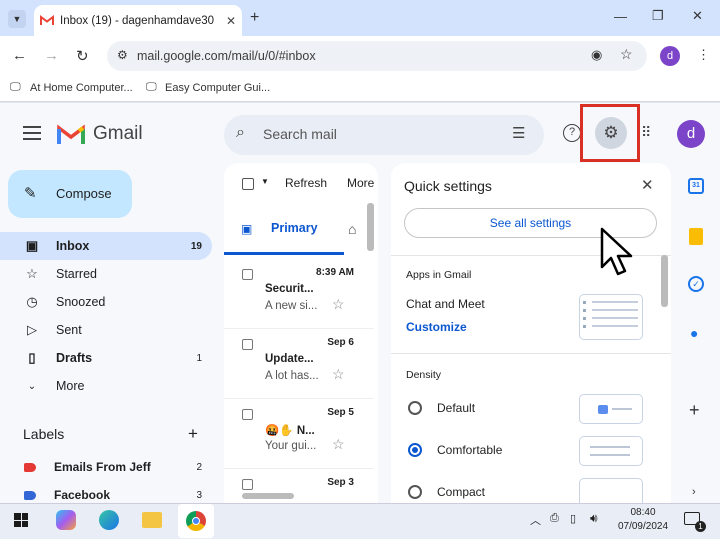 This screenshot has width=720, height=539. Describe the element at coordinates (71, 134) in the screenshot. I see `gmail-logo-icon` at that location.